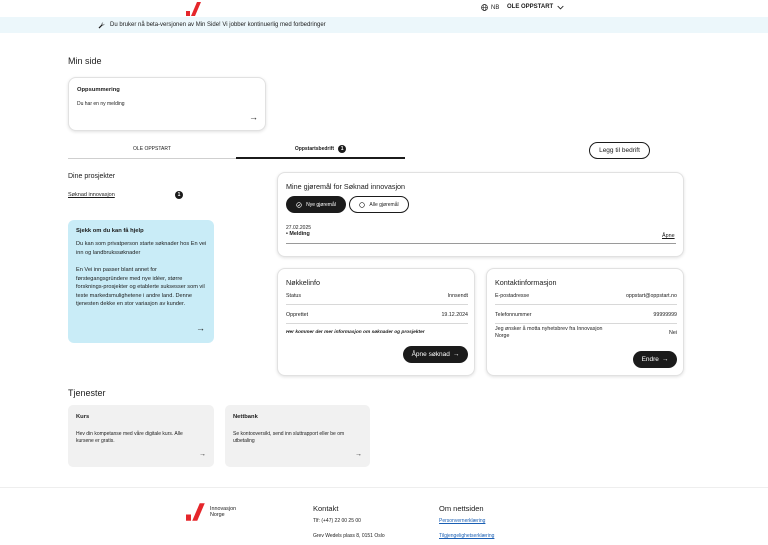  I want to click on language-selector: NB, so click(490, 7).